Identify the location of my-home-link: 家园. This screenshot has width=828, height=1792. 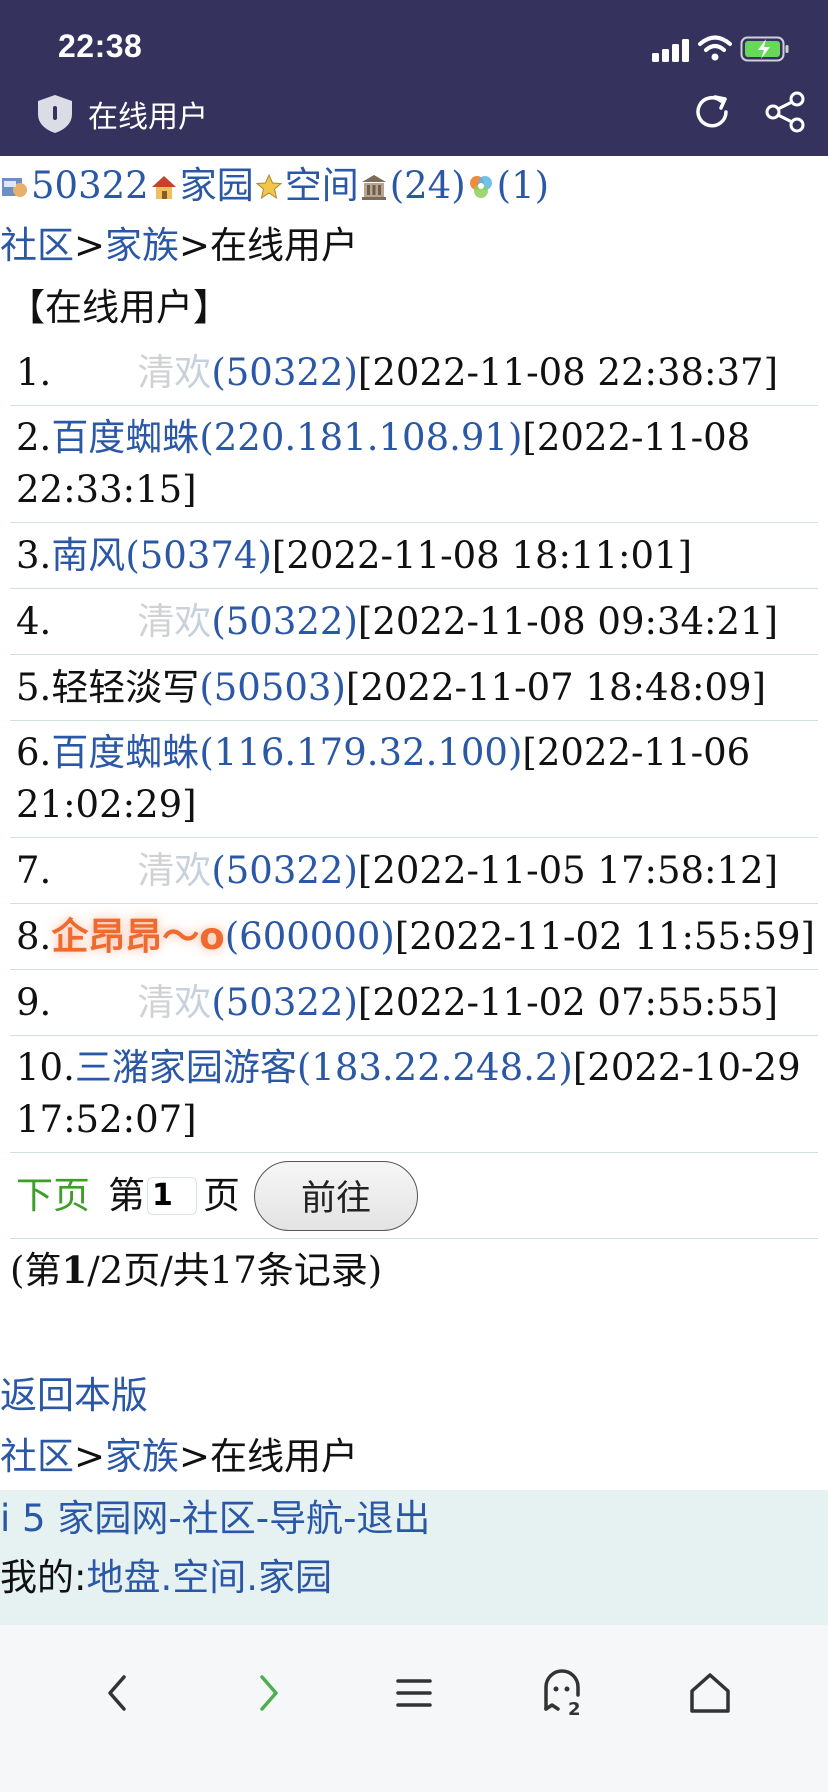
(295, 1577).